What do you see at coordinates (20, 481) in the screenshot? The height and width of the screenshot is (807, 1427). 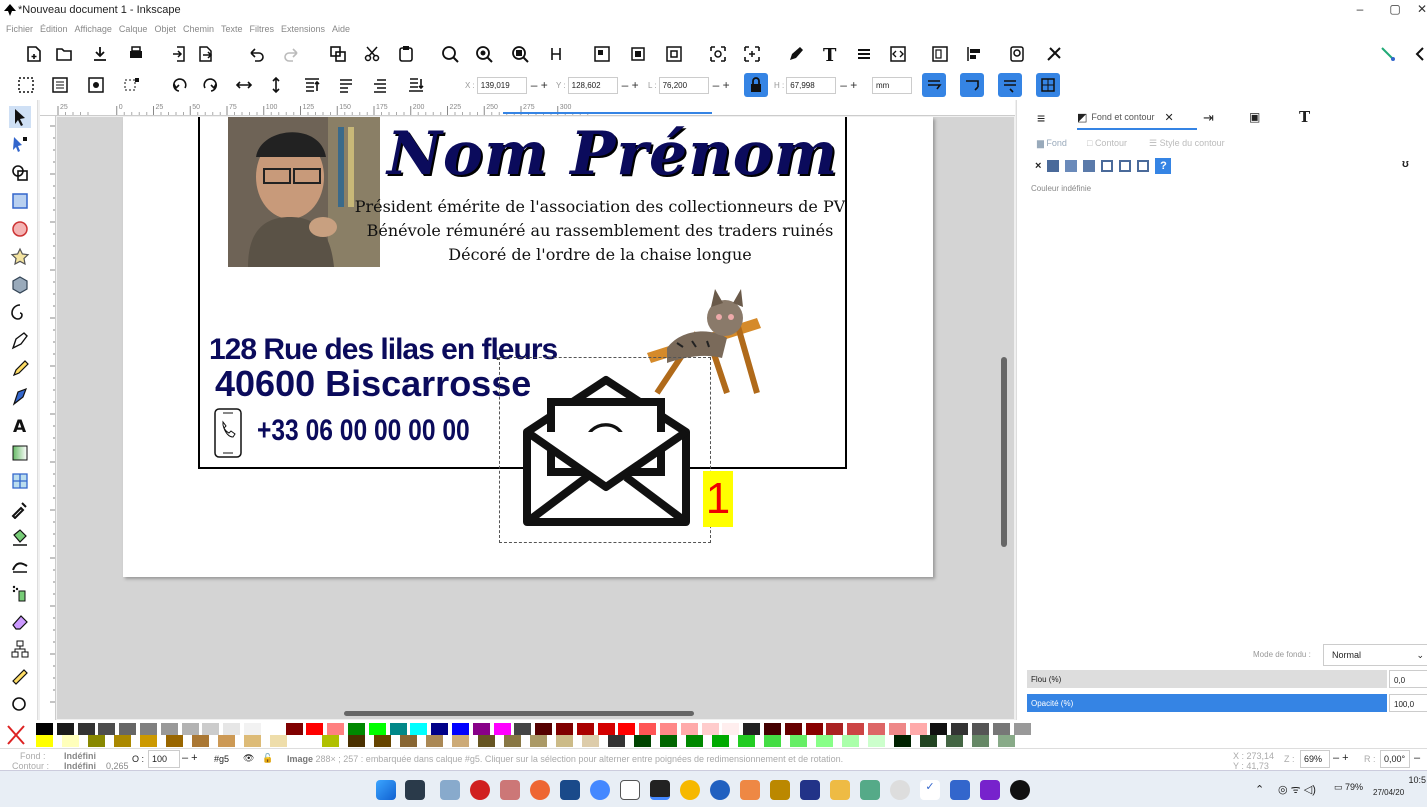 I see `mesh-tool-icon` at bounding box center [20, 481].